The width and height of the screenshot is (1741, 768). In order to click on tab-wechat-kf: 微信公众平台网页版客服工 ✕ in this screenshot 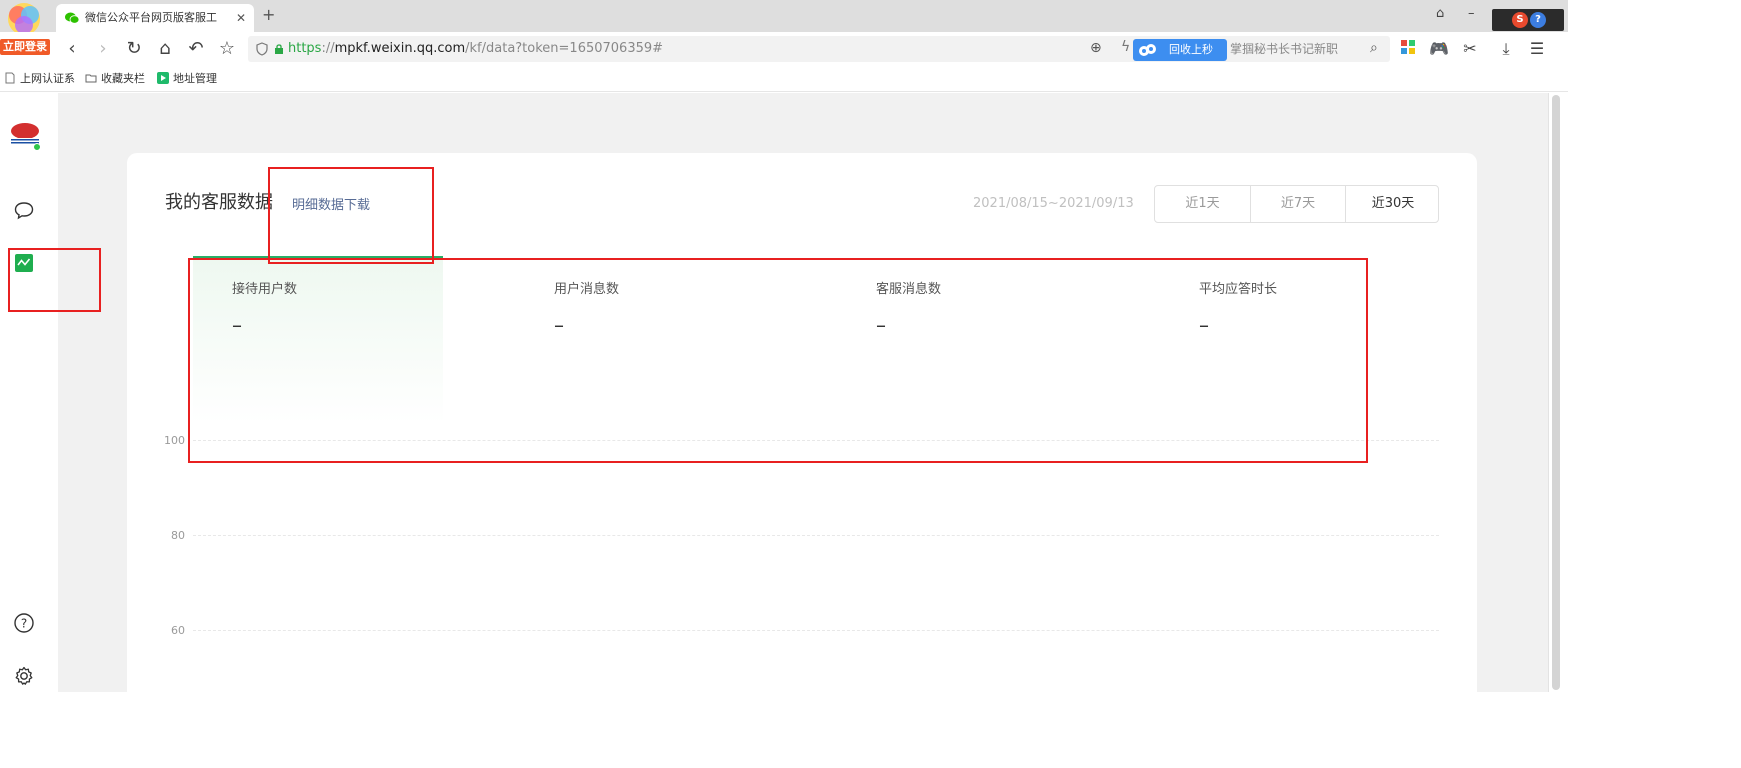, I will do `click(155, 18)`.